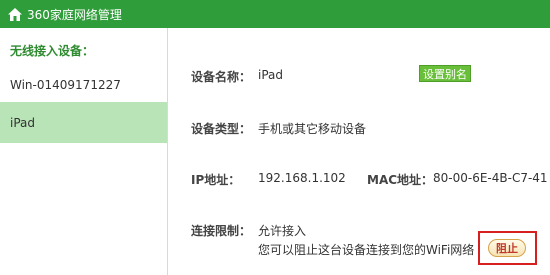 Image resolution: width=550 pixels, height=275 pixels. What do you see at coordinates (15, 14) in the screenshot?
I see `home-icon` at bounding box center [15, 14].